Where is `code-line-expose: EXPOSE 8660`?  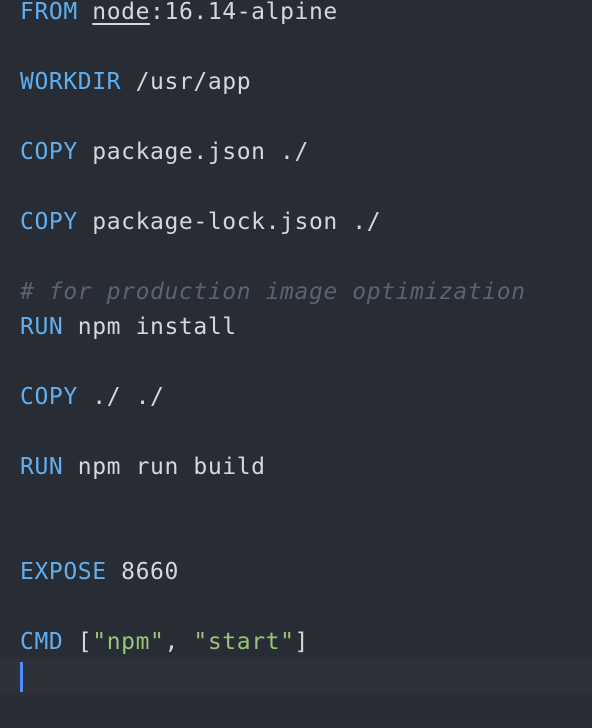 code-line-expose: EXPOSE 8660 is located at coordinates (99, 572).